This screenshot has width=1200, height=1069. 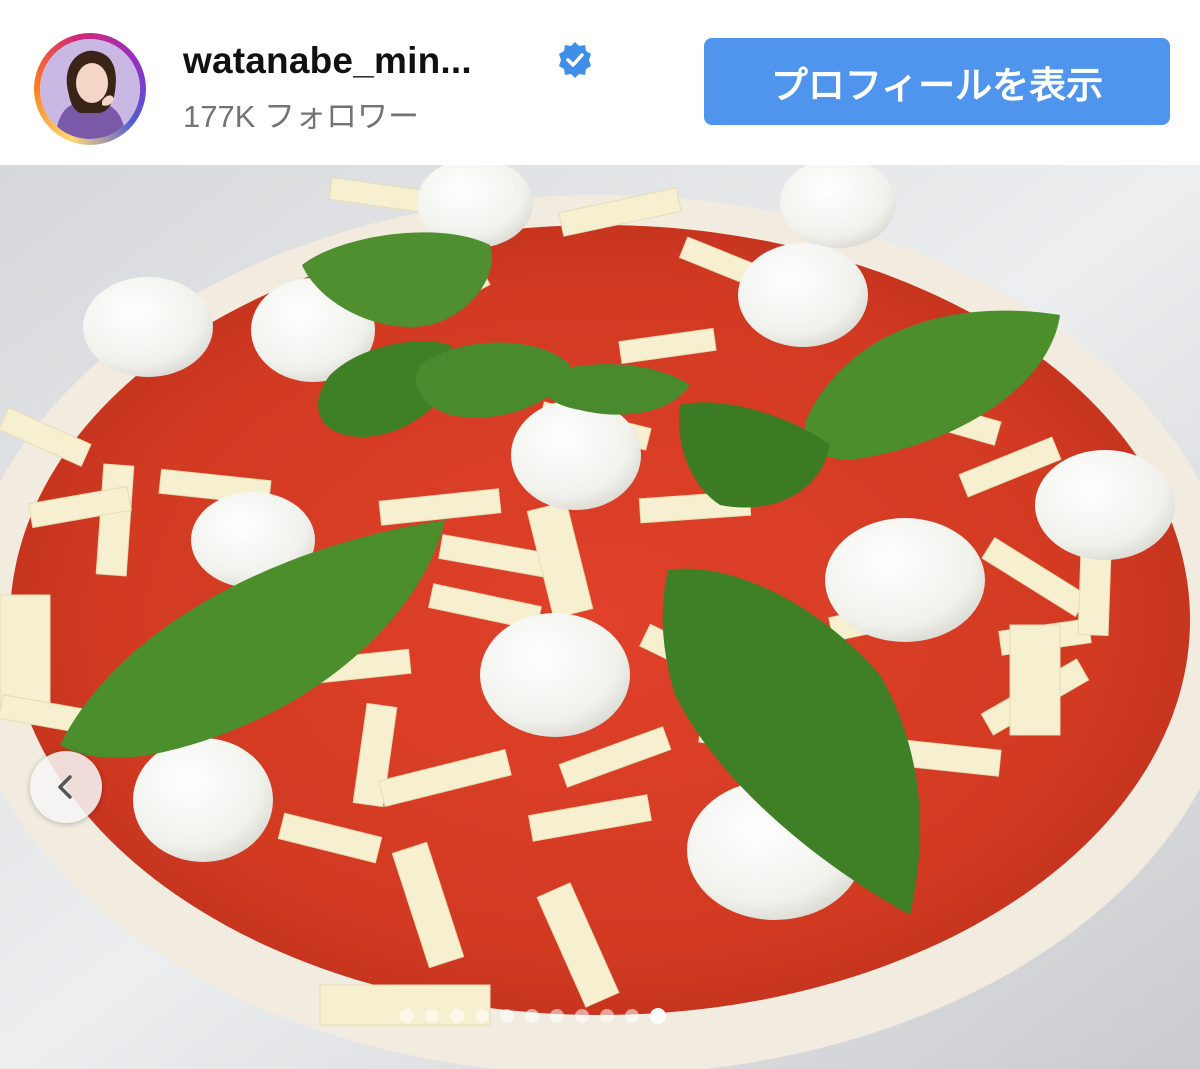 I want to click on chevron-left-icon, so click(x=65, y=787).